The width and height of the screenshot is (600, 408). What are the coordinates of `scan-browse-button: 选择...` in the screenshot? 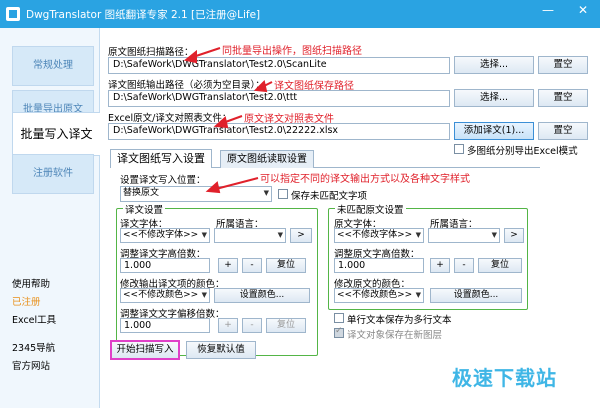 It's located at (494, 65).